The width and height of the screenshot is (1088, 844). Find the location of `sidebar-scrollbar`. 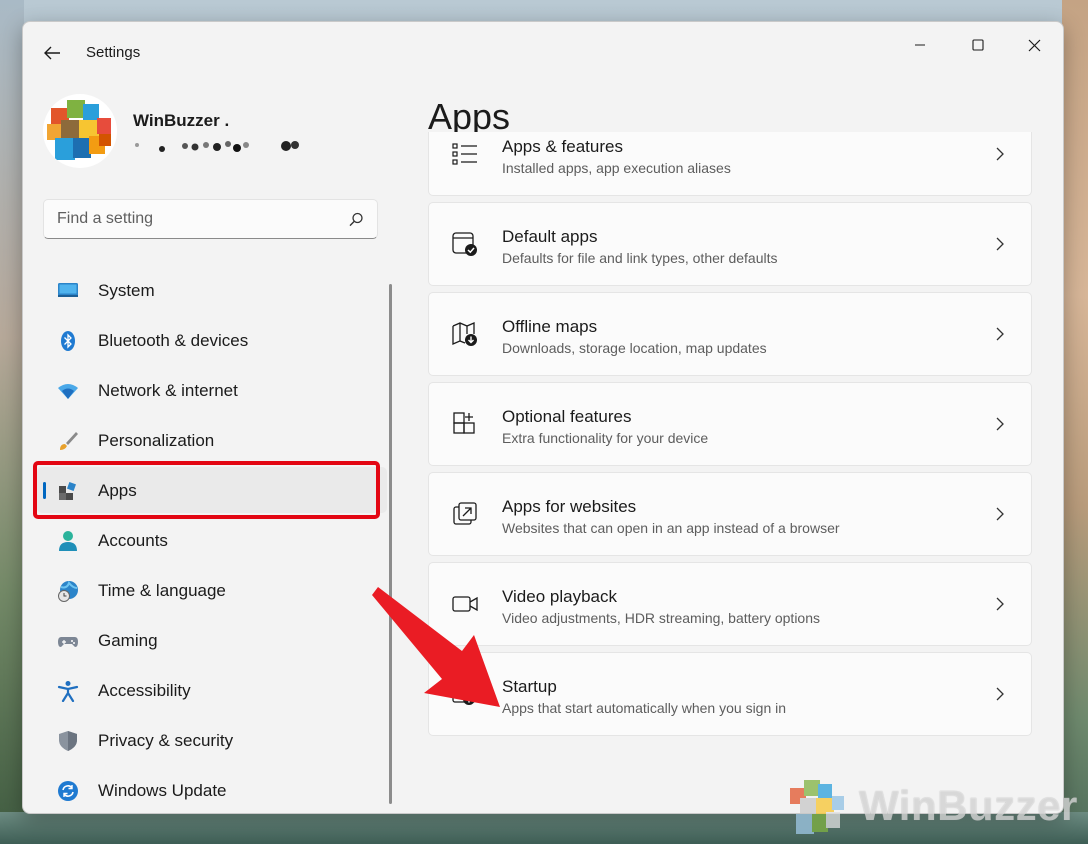

sidebar-scrollbar is located at coordinates (390, 544).